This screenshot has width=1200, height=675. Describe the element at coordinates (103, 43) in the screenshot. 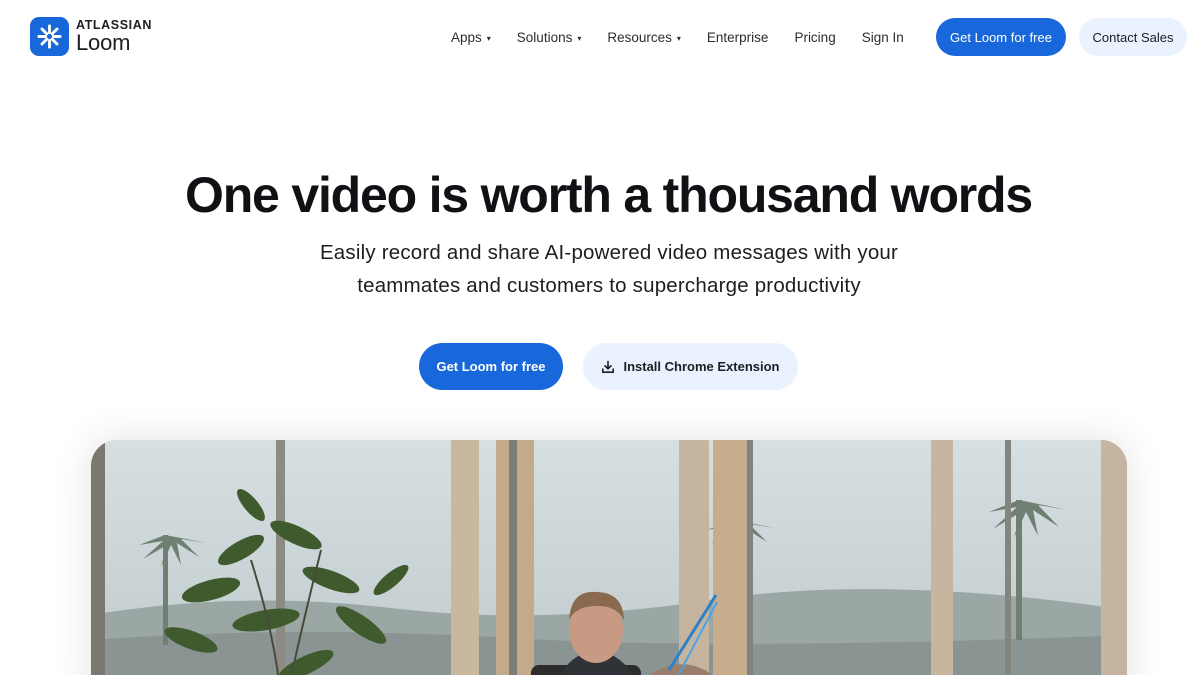

I see `logo-product-text: Loom` at that location.